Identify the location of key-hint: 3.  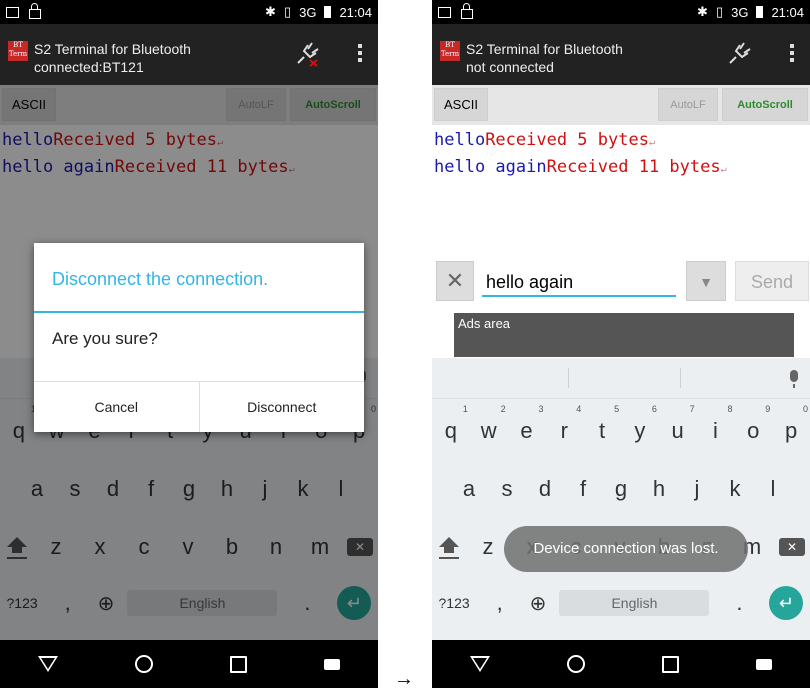
(541, 409).